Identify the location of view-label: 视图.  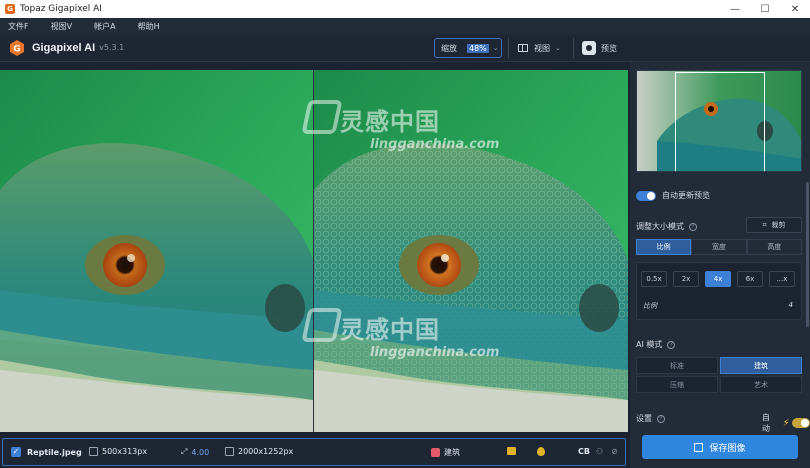
(542, 48).